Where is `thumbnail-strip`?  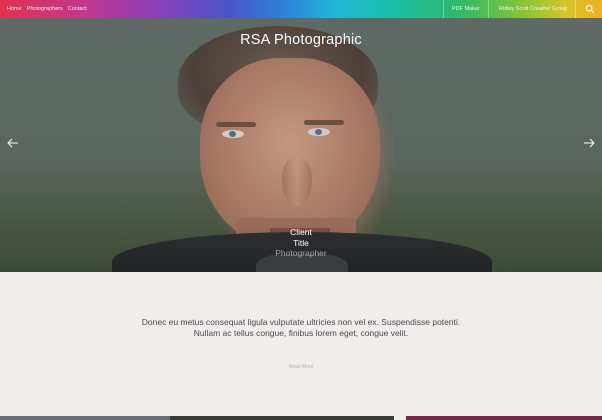 thumbnail-strip is located at coordinates (301, 418).